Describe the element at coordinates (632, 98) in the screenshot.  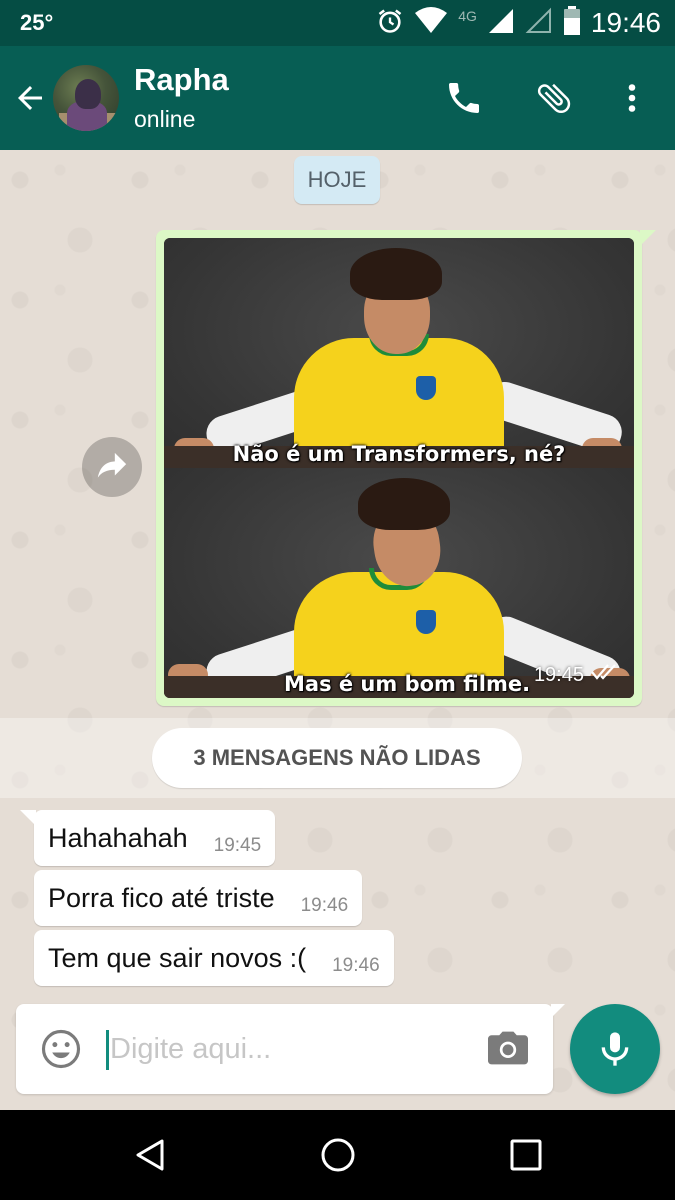
I see `more-vert-icon` at that location.